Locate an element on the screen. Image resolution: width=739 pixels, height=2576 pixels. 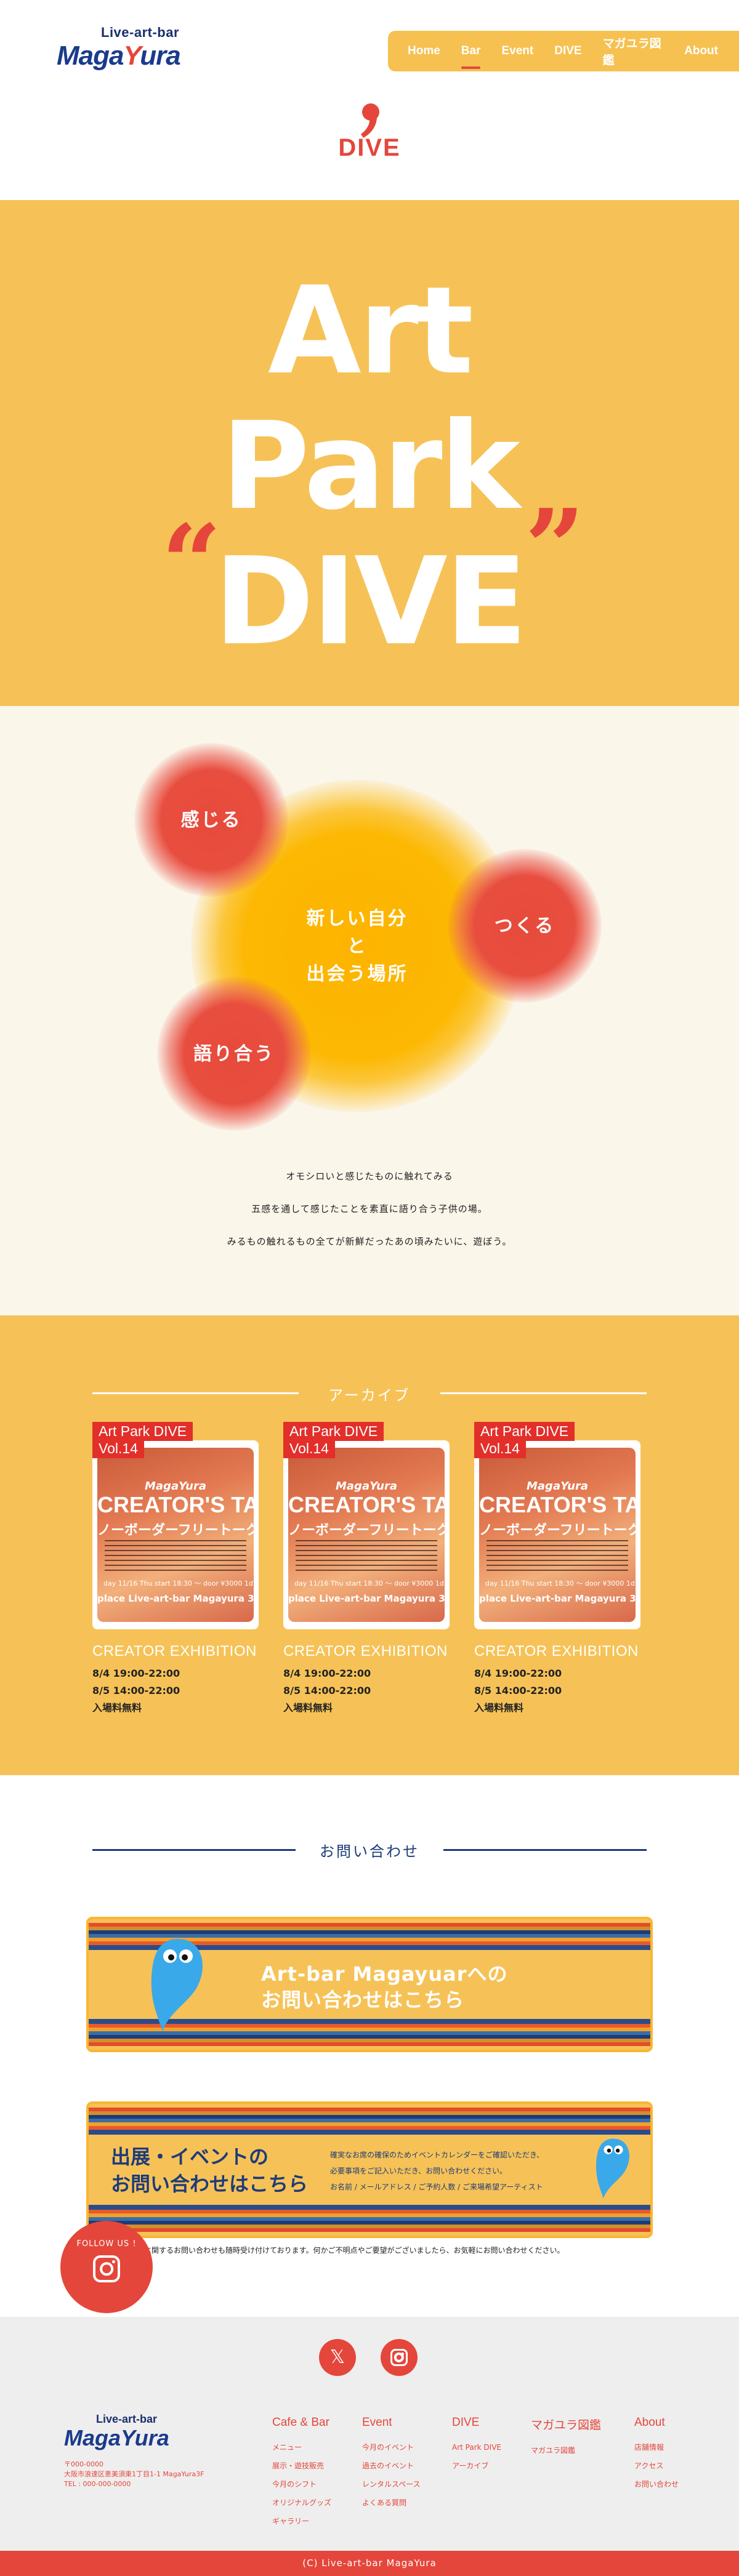
concept-talk-circle: 語り合う is located at coordinates (234, 1054).